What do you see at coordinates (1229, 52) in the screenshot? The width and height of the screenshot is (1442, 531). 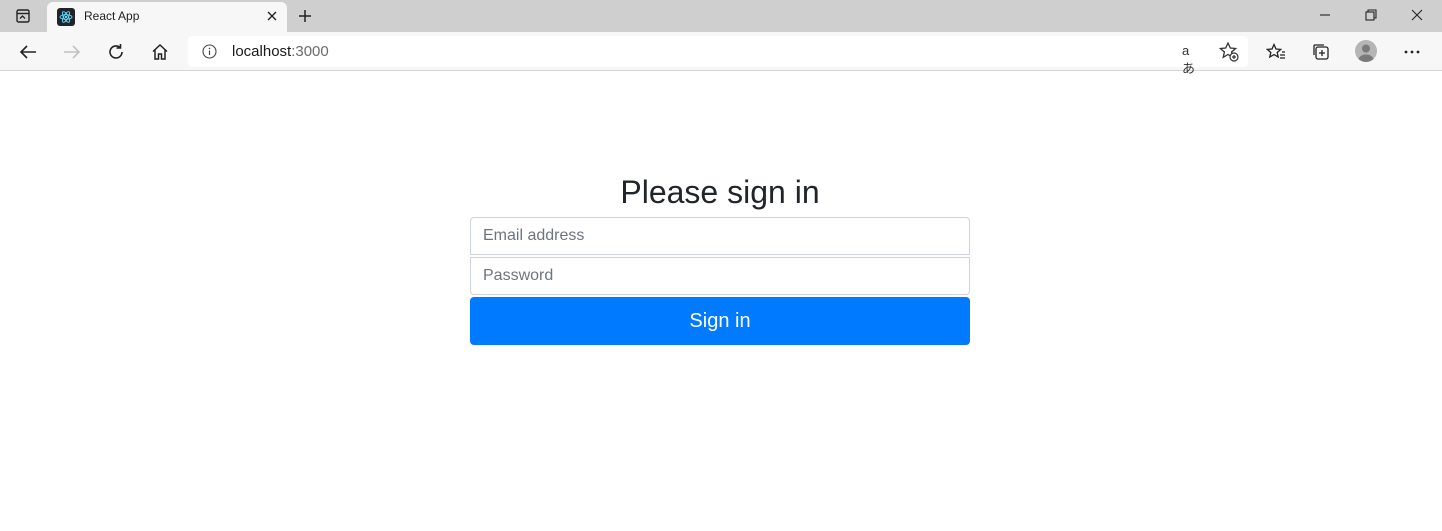 I see `add-favorite-star-icon` at bounding box center [1229, 52].